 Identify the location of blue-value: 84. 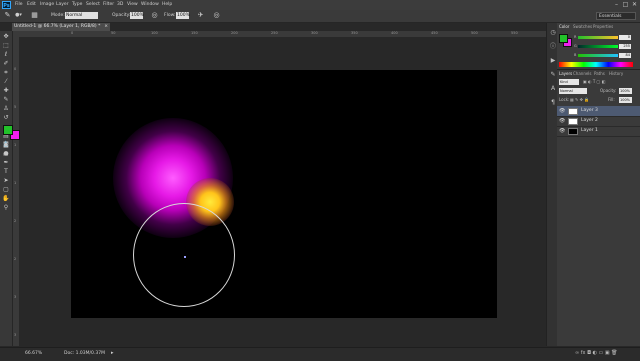
(625, 55).